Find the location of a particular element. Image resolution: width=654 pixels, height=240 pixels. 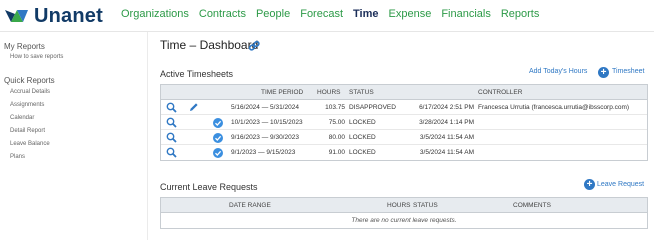

nav-expense: Expense is located at coordinates (410, 14).